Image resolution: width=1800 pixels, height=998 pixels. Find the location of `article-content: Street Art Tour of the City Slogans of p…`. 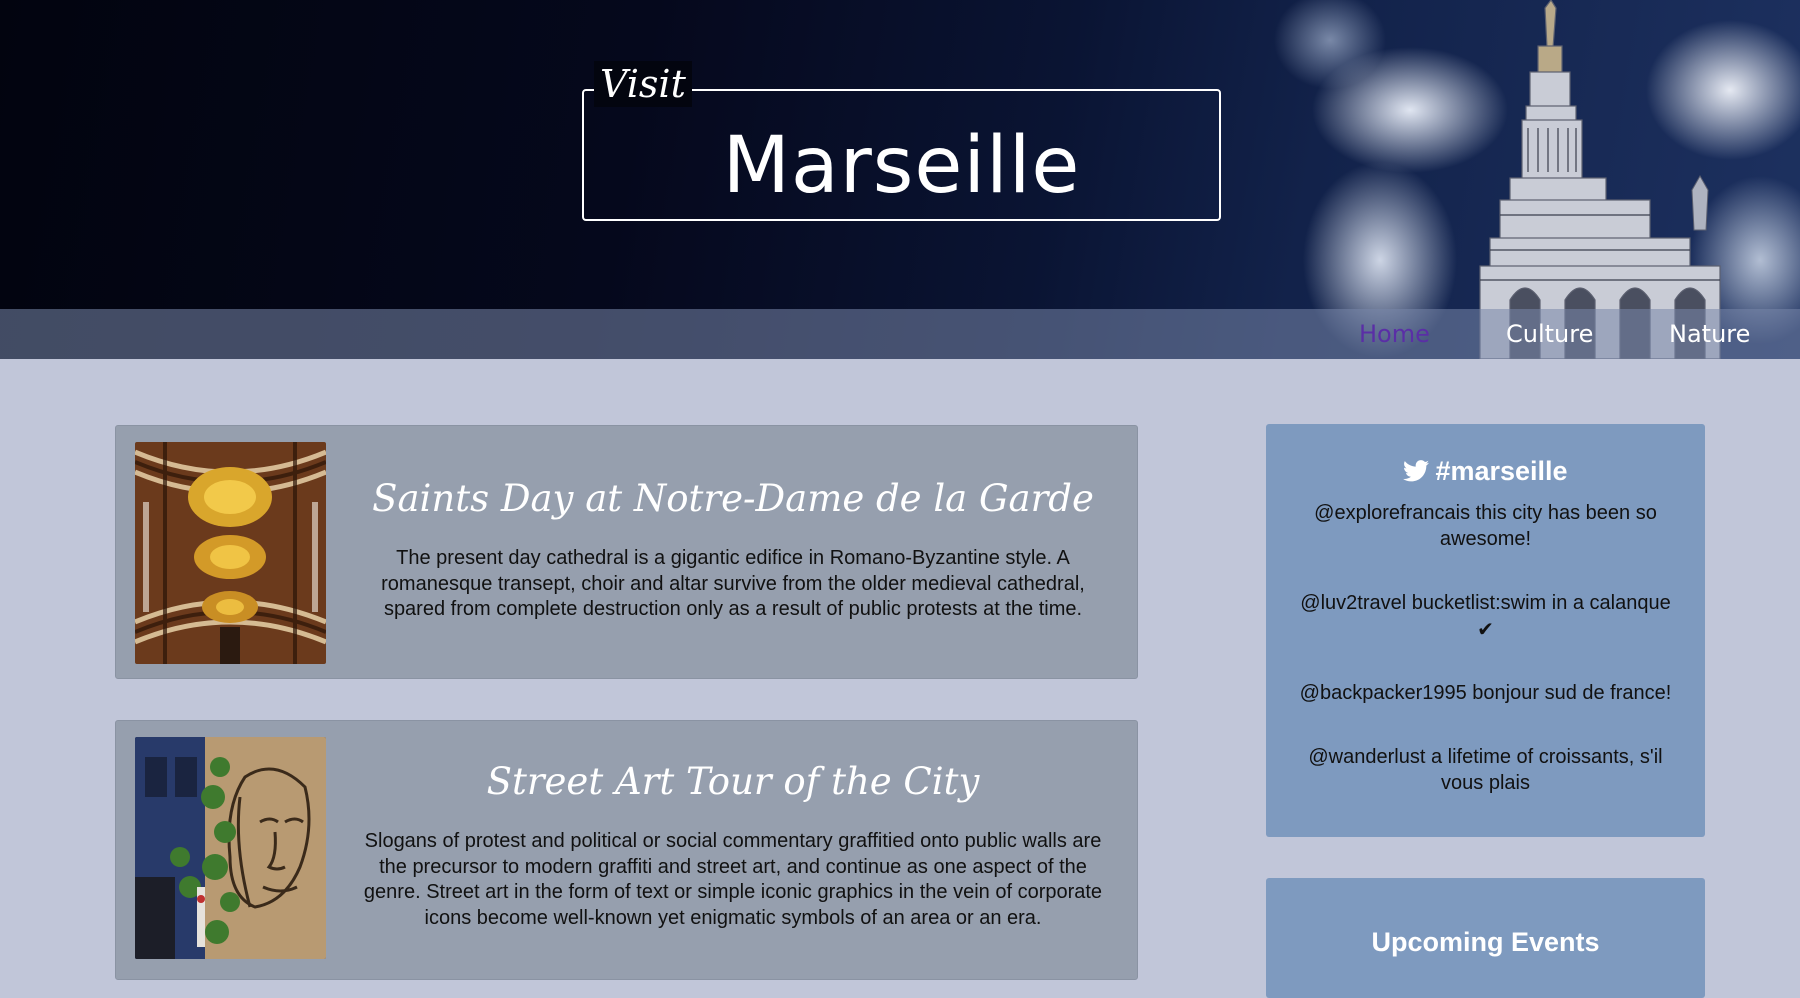

article-content: Street Art Tour of the City Slogans of p… is located at coordinates (733, 826).